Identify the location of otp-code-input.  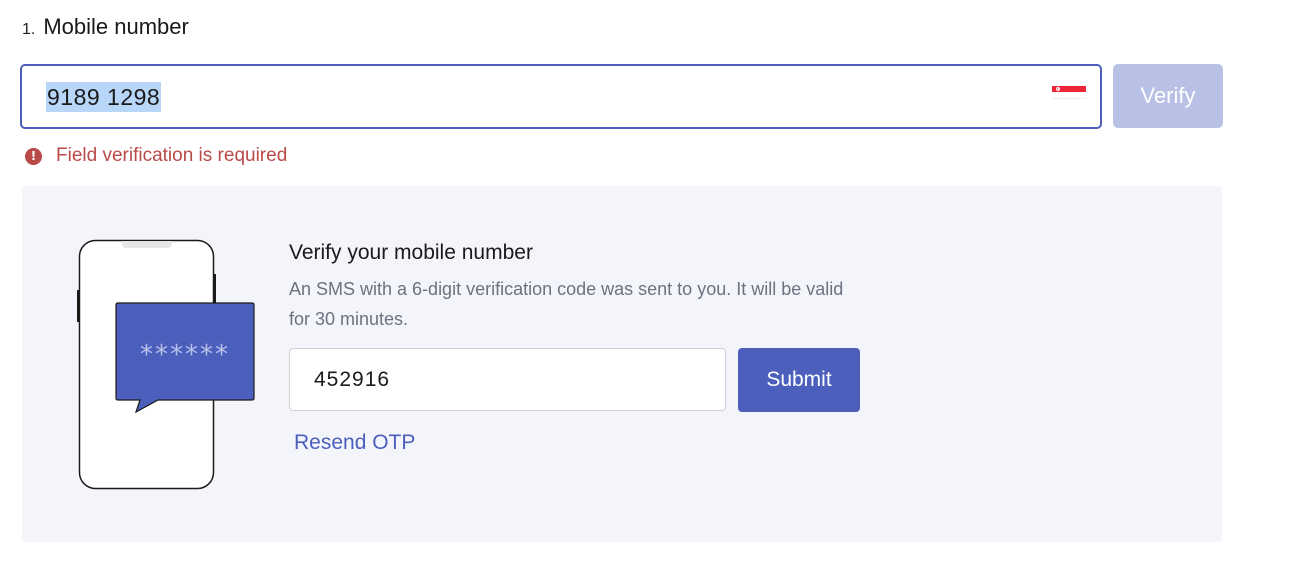
(507, 379).